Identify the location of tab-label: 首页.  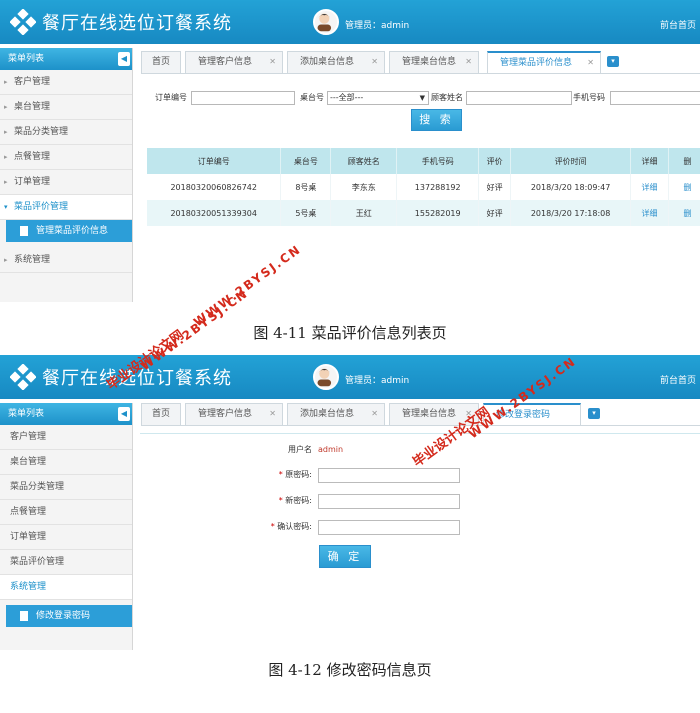
(161, 62).